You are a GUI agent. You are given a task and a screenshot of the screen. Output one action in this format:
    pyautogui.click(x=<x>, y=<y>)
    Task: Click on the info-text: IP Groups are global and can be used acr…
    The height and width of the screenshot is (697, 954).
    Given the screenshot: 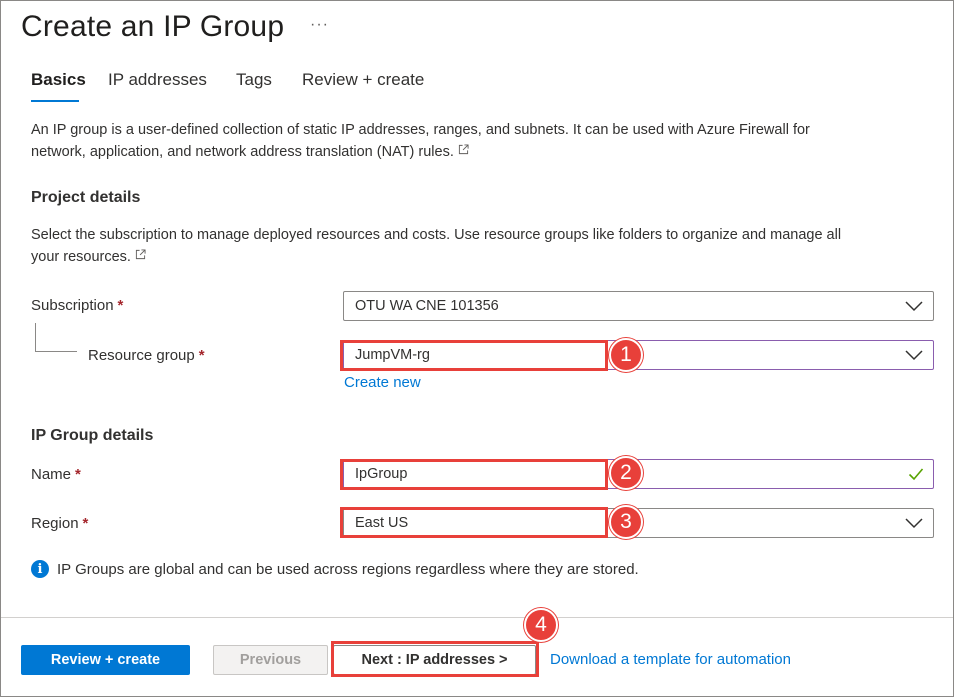 What is the action you would take?
    pyautogui.click(x=348, y=569)
    